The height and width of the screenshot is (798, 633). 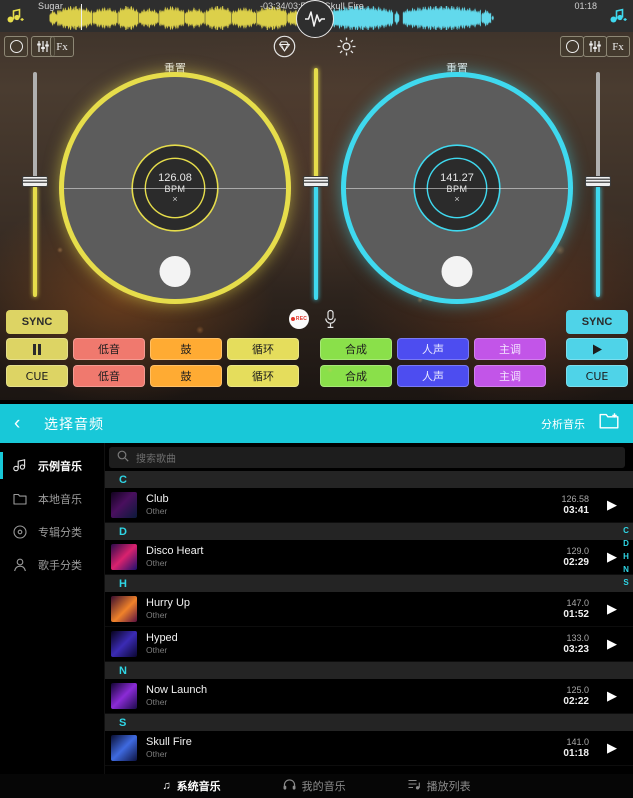 I want to click on alphabet-index-letter: N, so click(x=626, y=570).